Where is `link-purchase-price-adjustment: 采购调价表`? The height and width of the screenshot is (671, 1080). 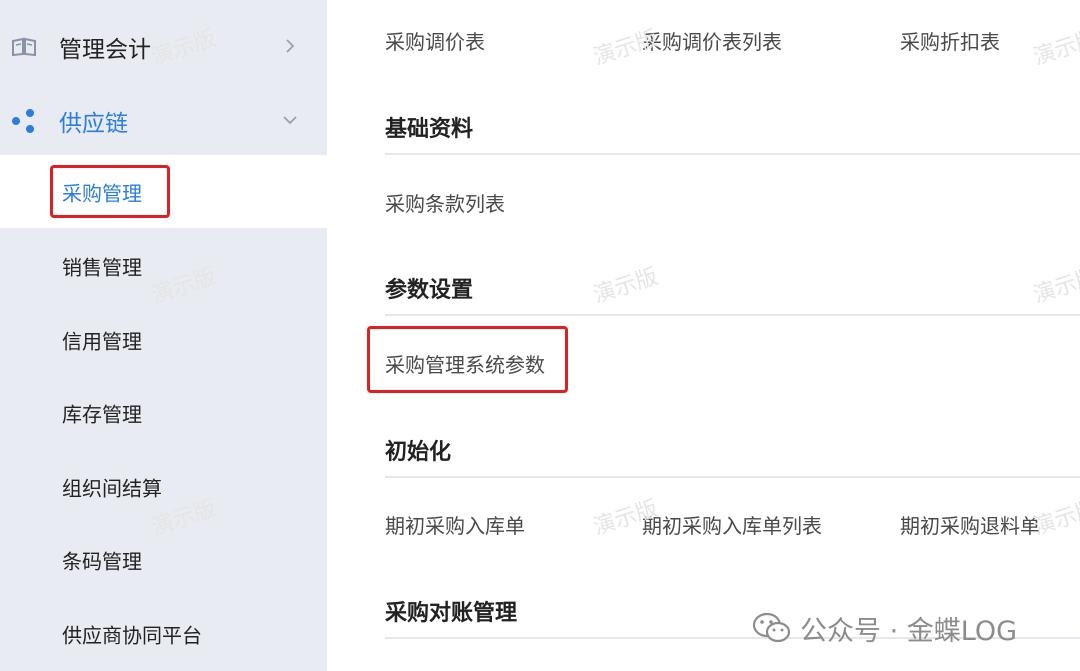
link-purchase-price-adjustment: 采购调价表 is located at coordinates (435, 40).